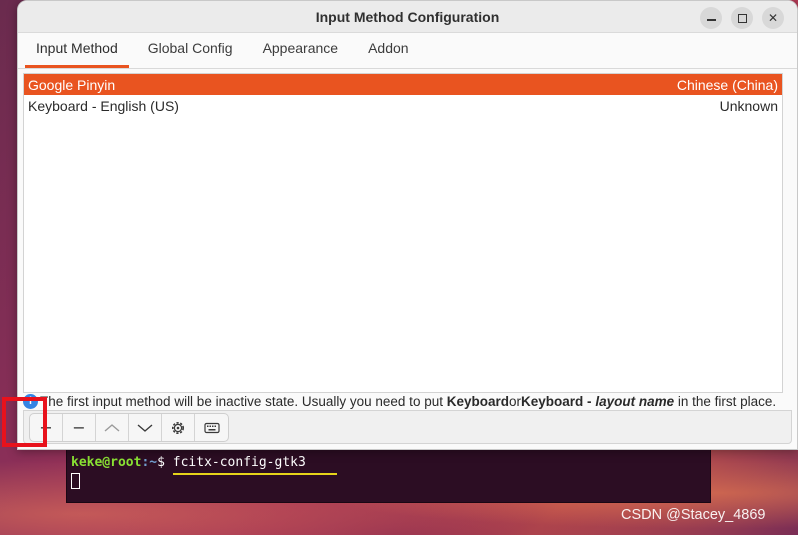 Image resolution: width=798 pixels, height=535 pixels. What do you see at coordinates (190, 50) in the screenshot?
I see `tab-global-config: Global Config` at bounding box center [190, 50].